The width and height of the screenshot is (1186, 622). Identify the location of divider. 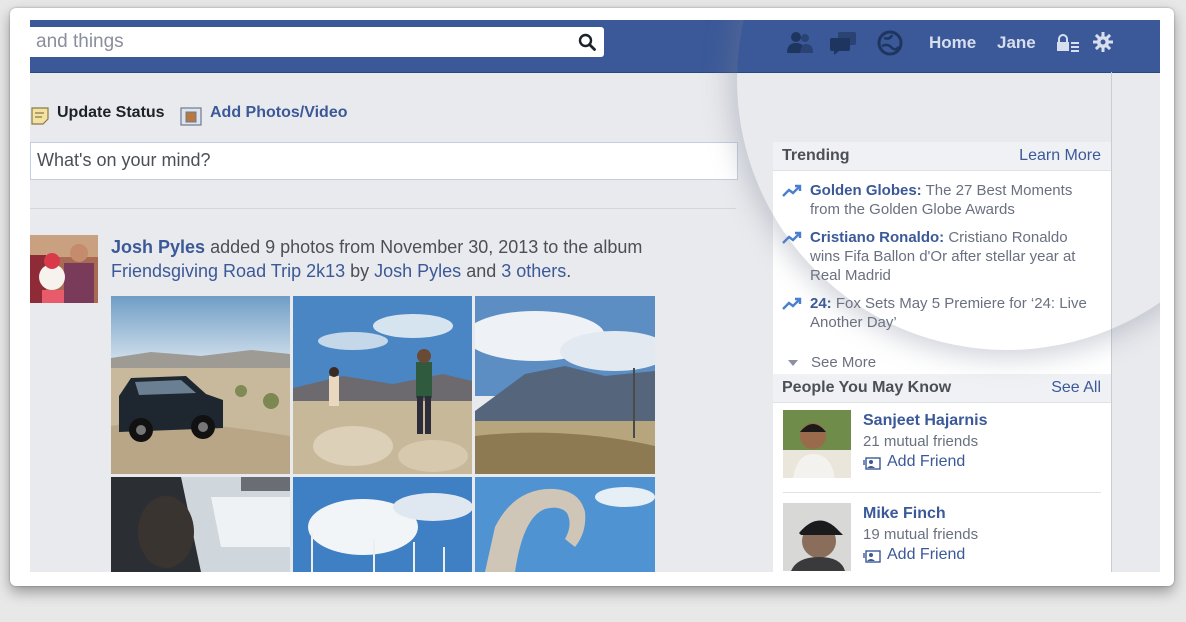
(383, 208).